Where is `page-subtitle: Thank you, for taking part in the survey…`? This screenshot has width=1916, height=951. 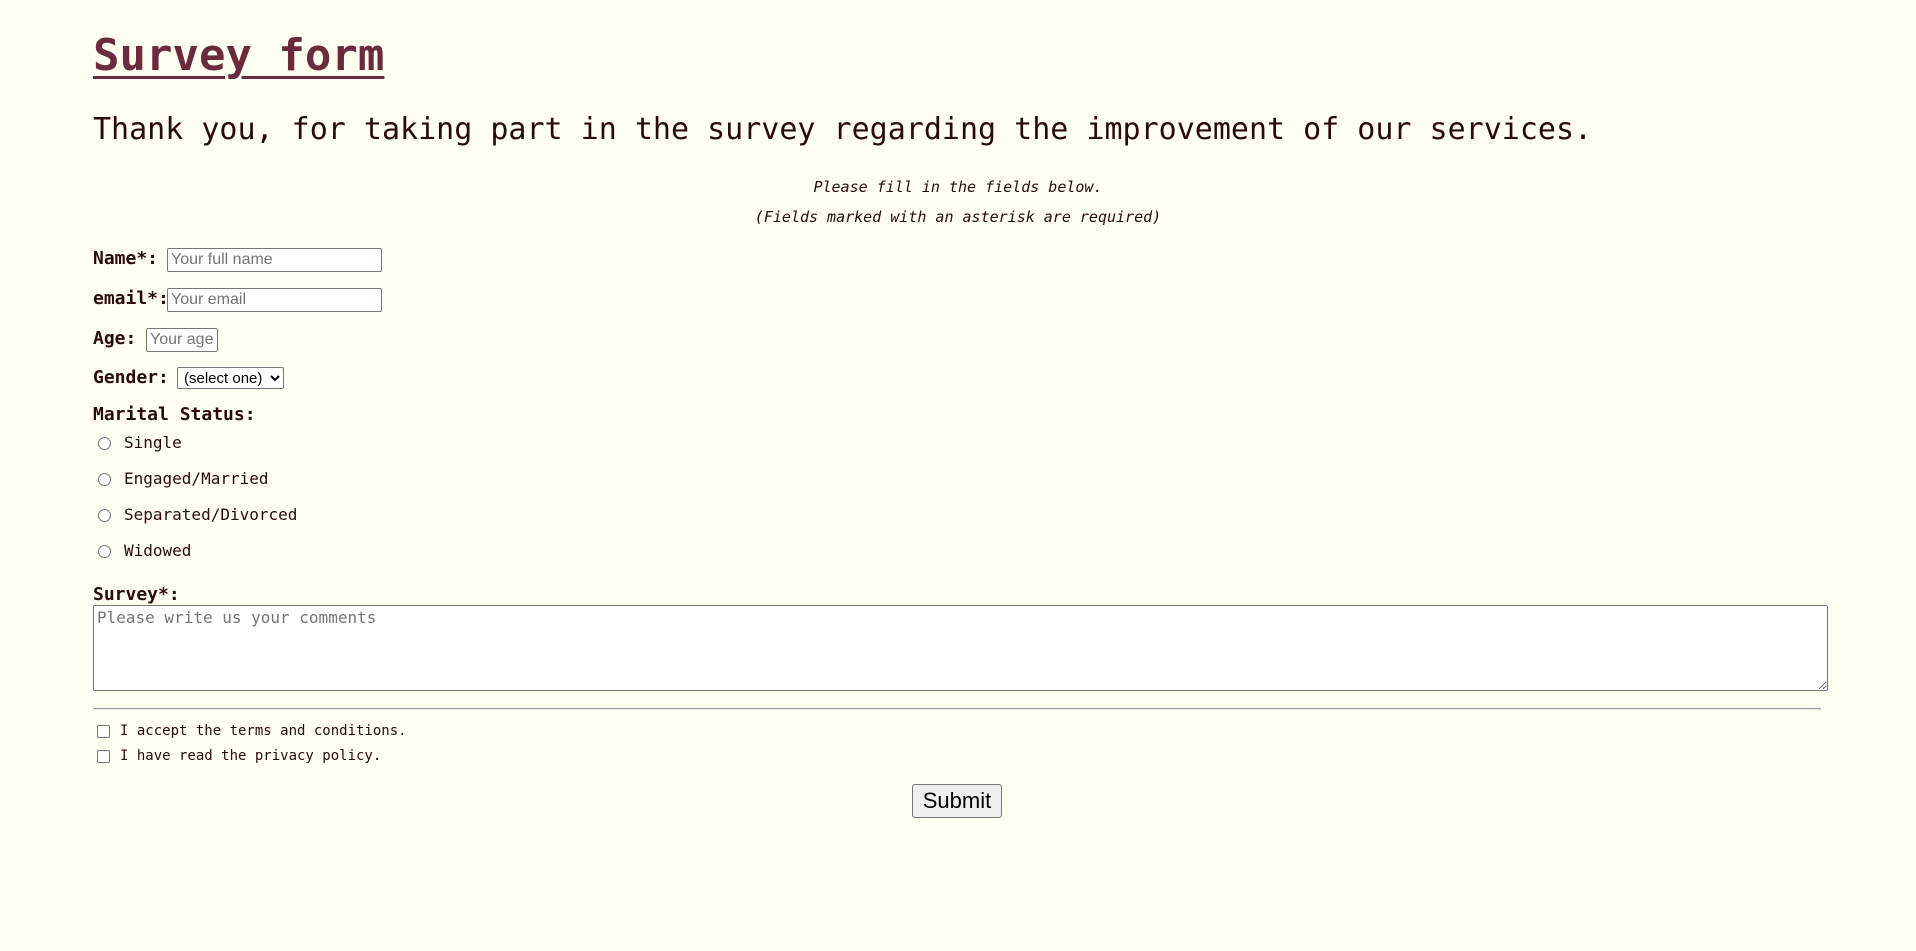
page-subtitle: Thank you, for taking part in the survey… is located at coordinates (843, 129).